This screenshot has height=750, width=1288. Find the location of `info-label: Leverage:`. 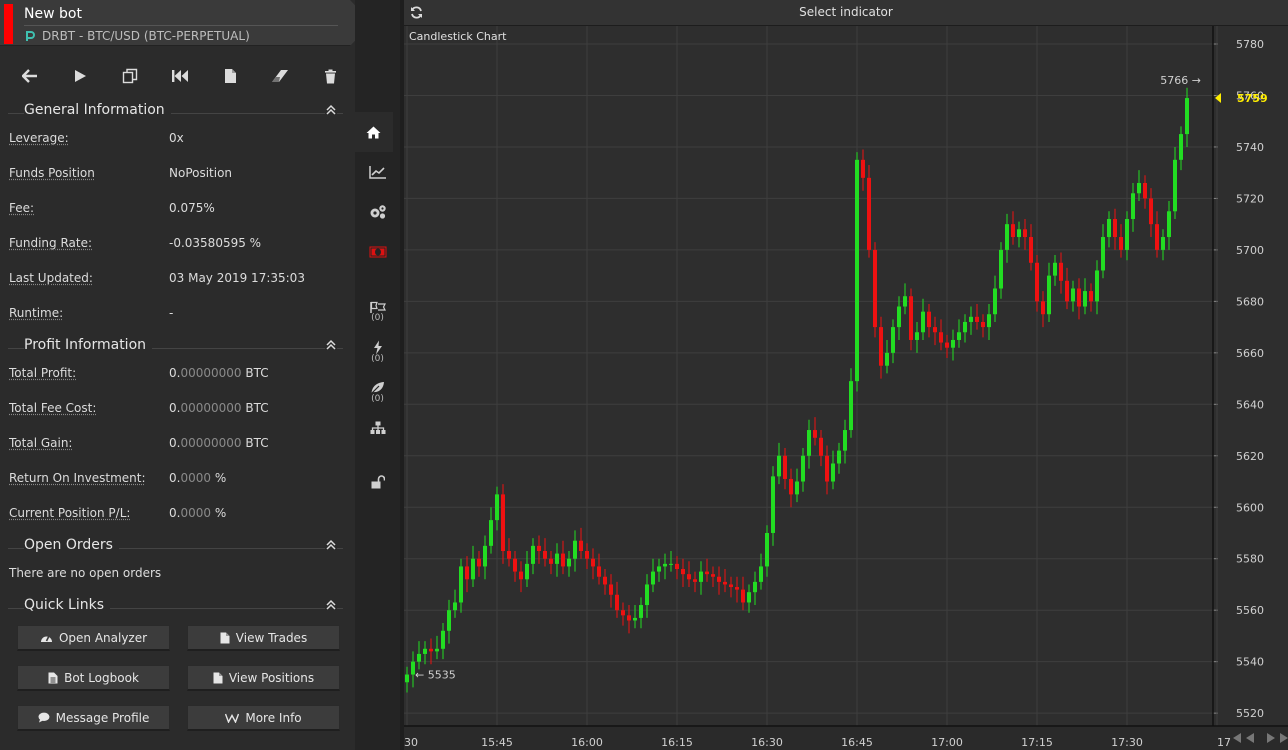

info-label: Leverage: is located at coordinates (39, 138).